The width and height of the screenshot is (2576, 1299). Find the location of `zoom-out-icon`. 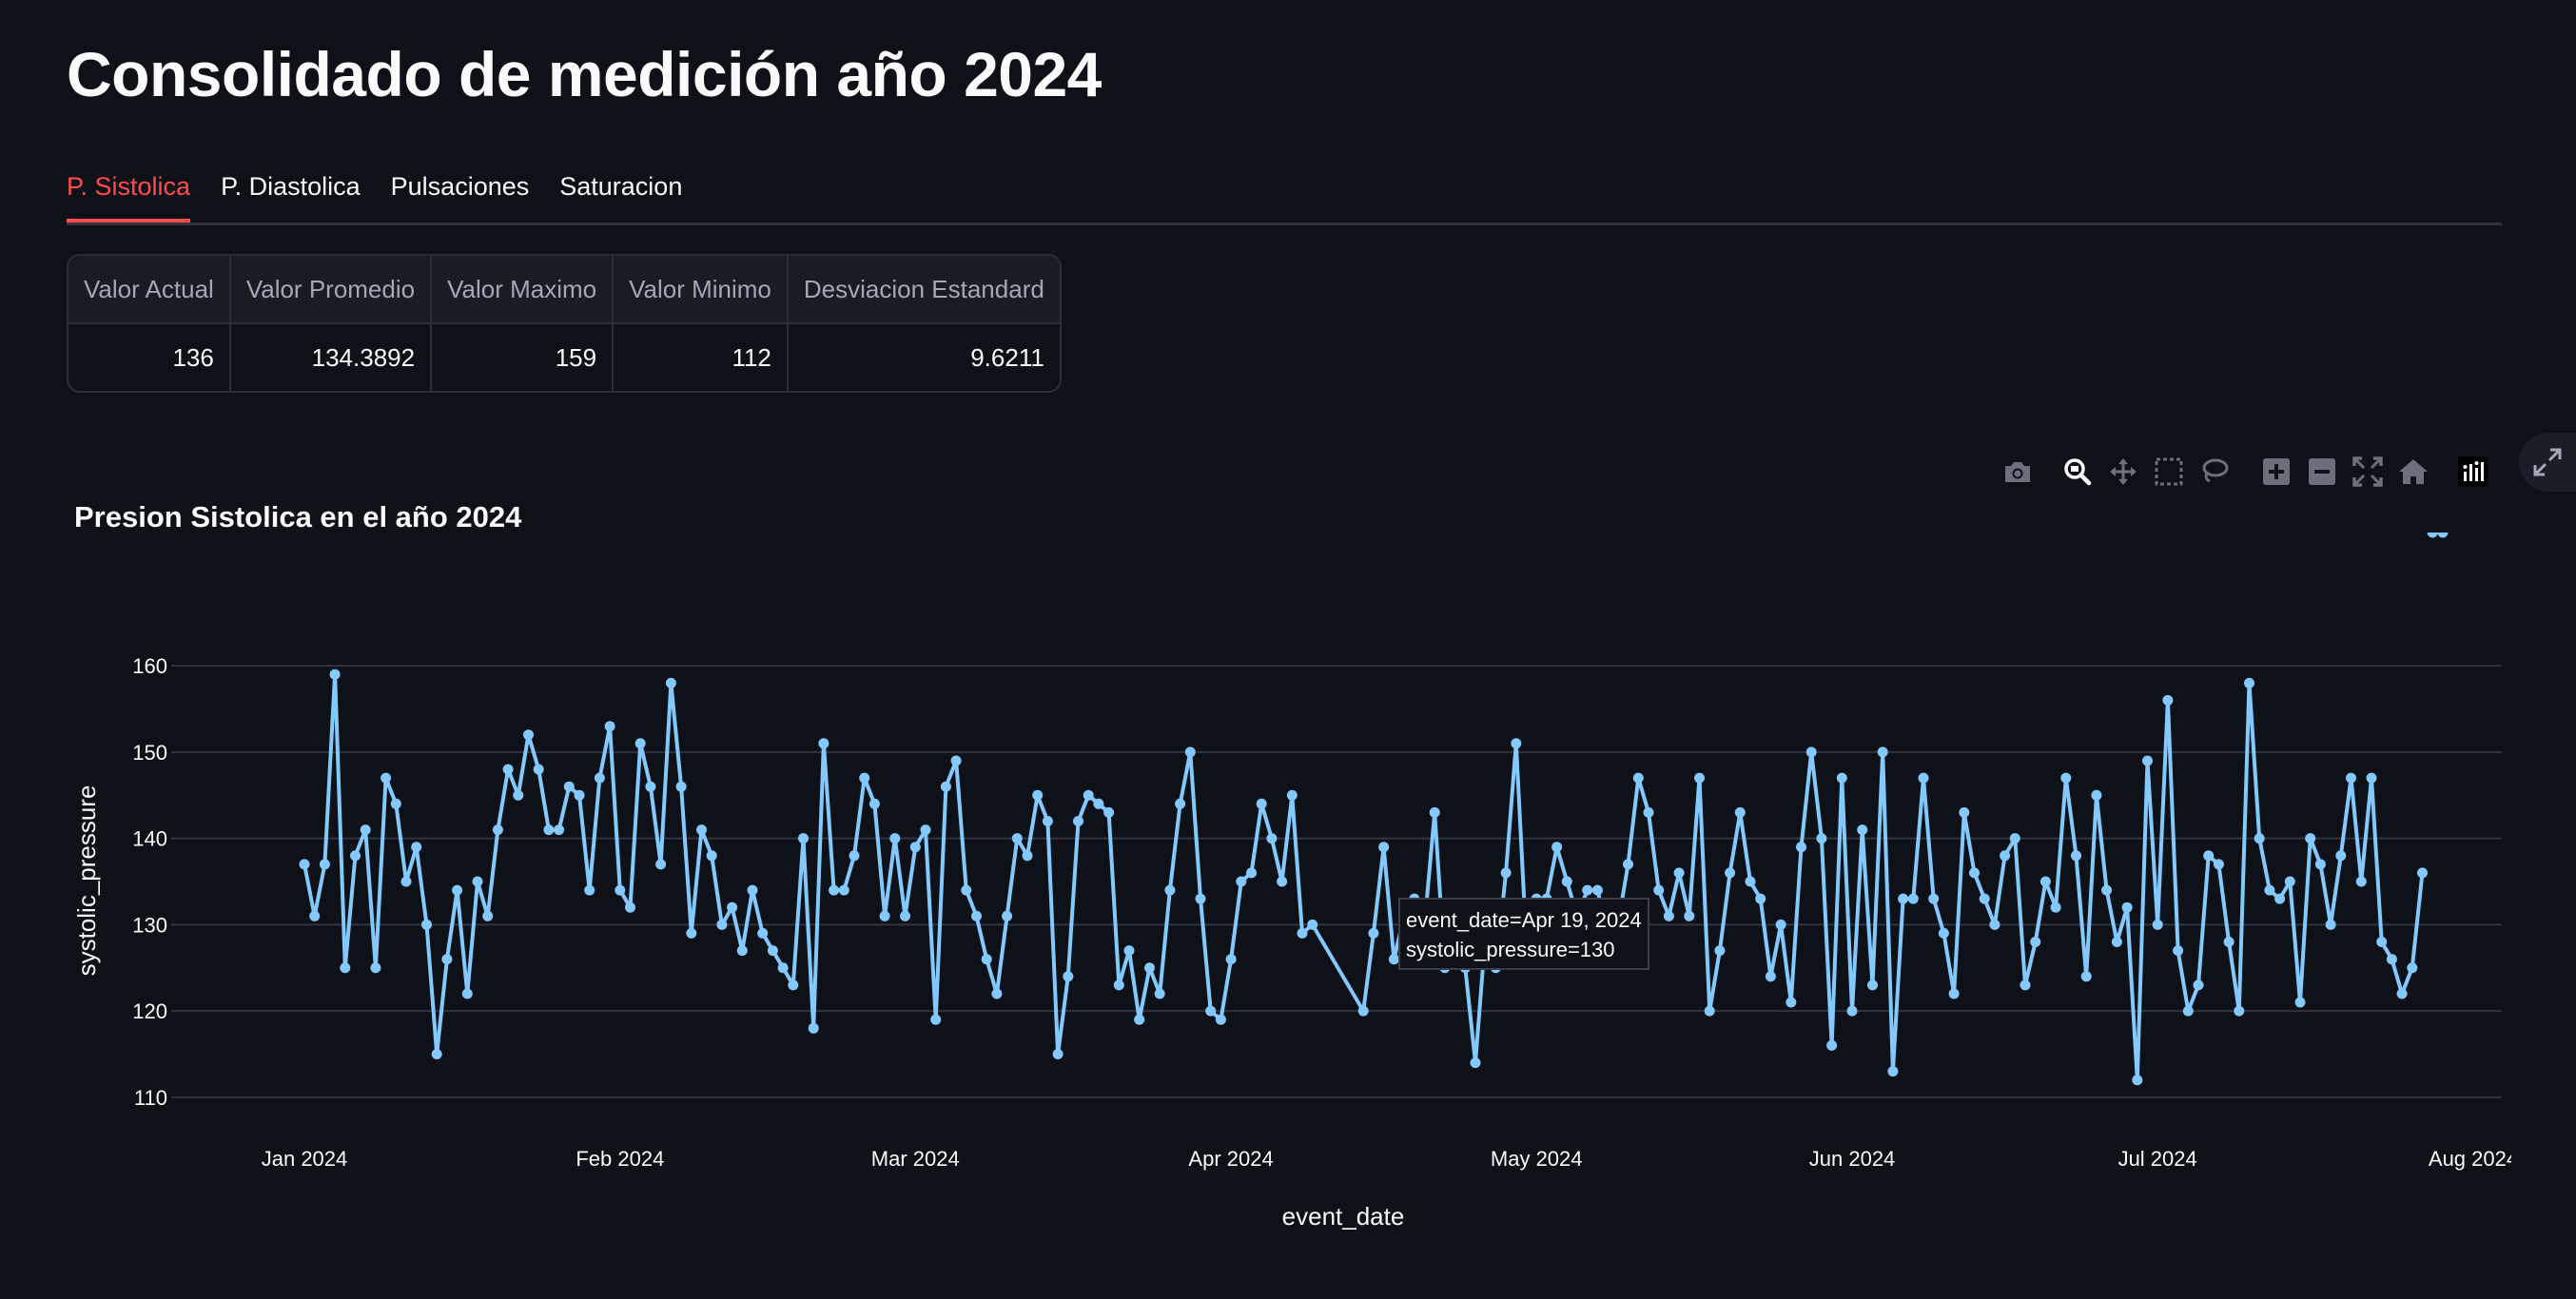

zoom-out-icon is located at coordinates (2322, 472).